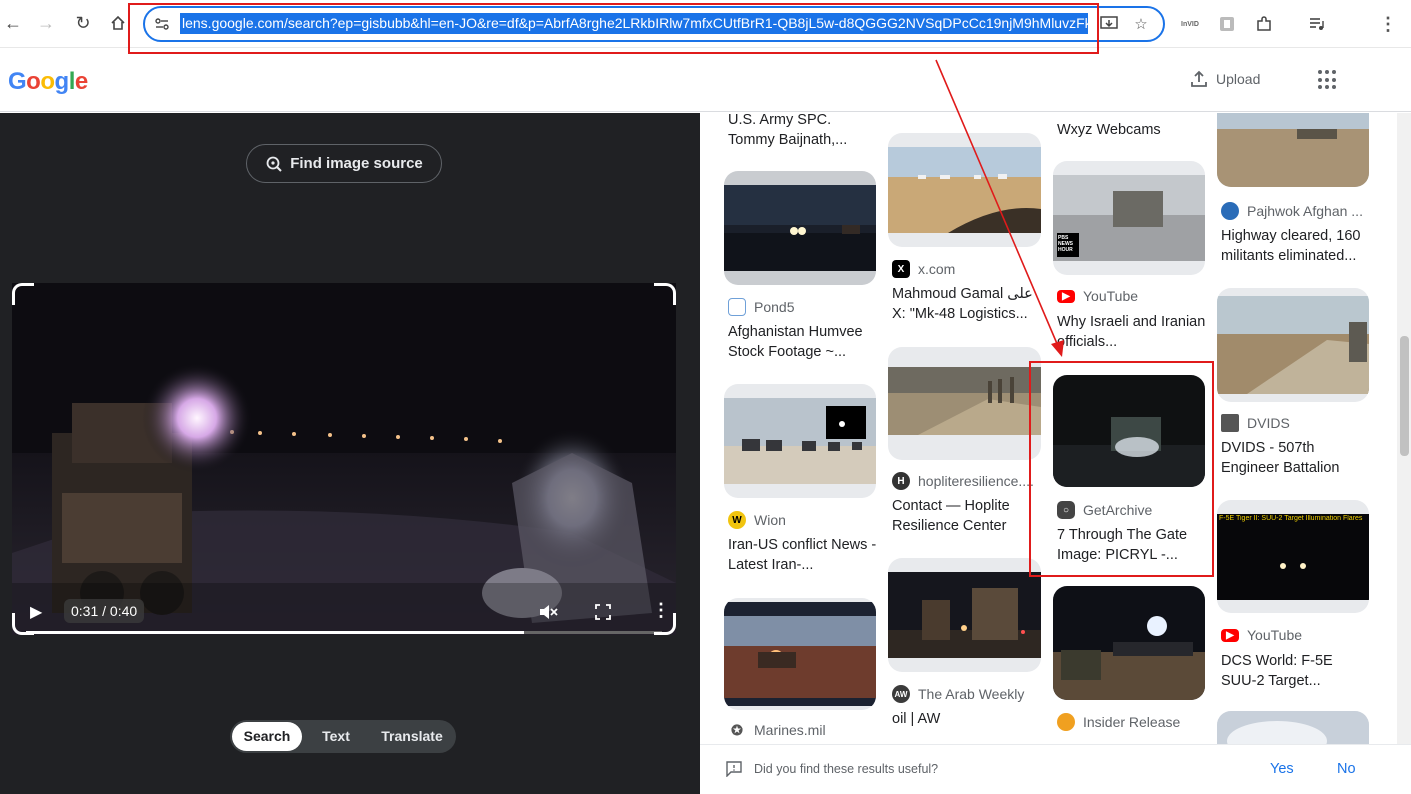 The width and height of the screenshot is (1411, 794). I want to click on wion-favicon-icon: W, so click(737, 520).